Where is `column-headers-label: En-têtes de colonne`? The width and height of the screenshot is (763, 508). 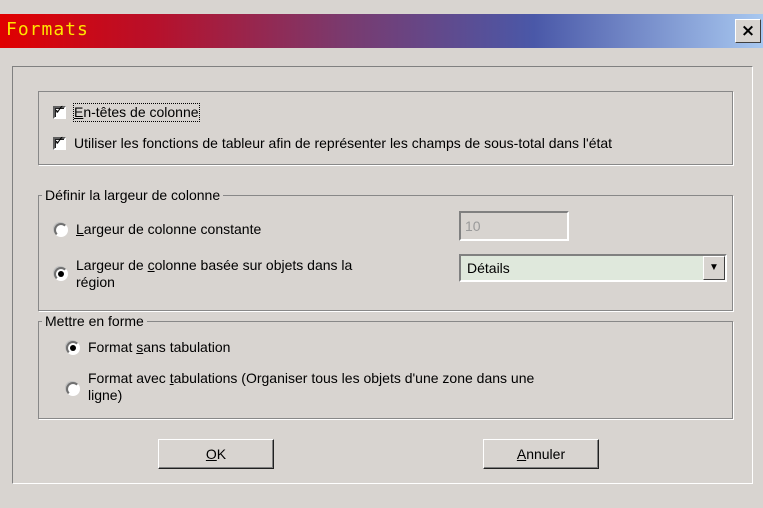 column-headers-label: En-têtes de colonne is located at coordinates (136, 112).